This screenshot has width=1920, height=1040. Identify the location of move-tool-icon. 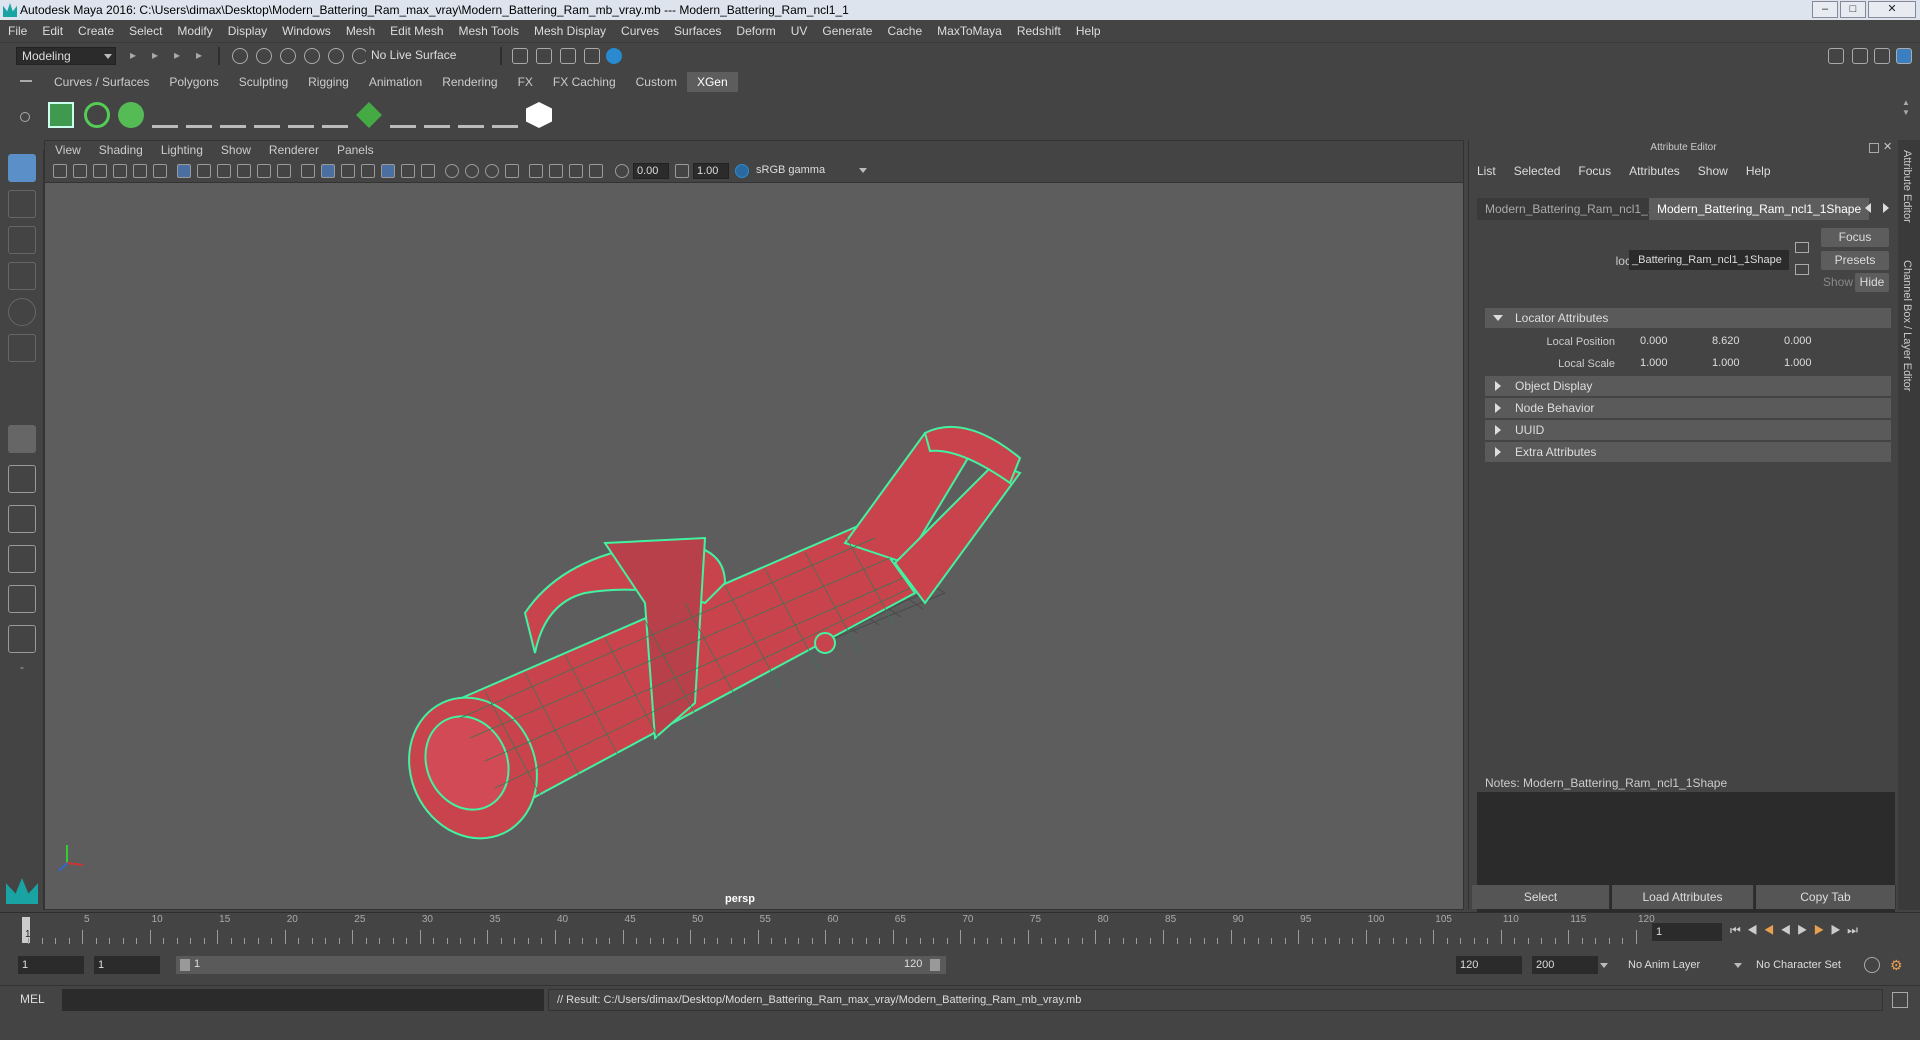
(22, 276).